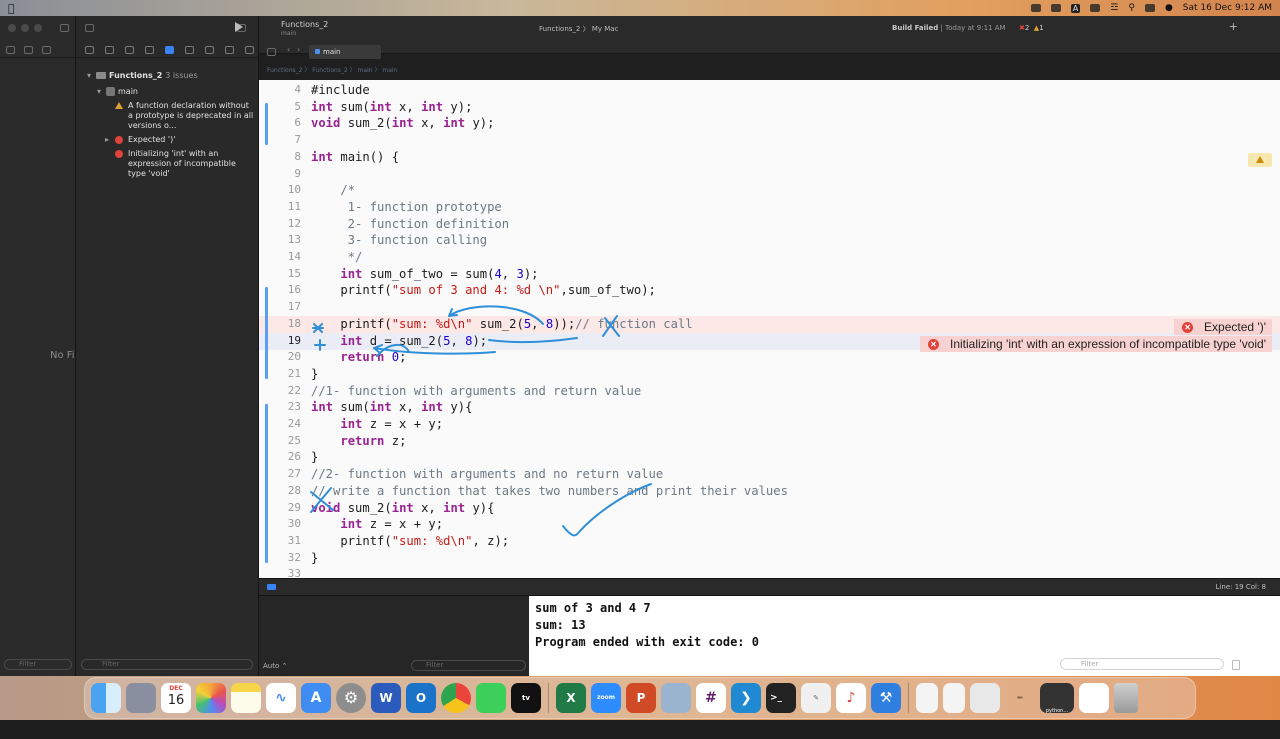  I want to click on messages-icon, so click(491, 698).